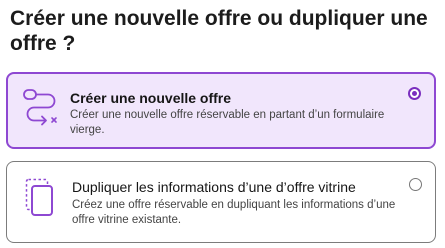 The width and height of the screenshot is (445, 248). Describe the element at coordinates (43, 107) in the screenshot. I see `route-path-icon` at that location.